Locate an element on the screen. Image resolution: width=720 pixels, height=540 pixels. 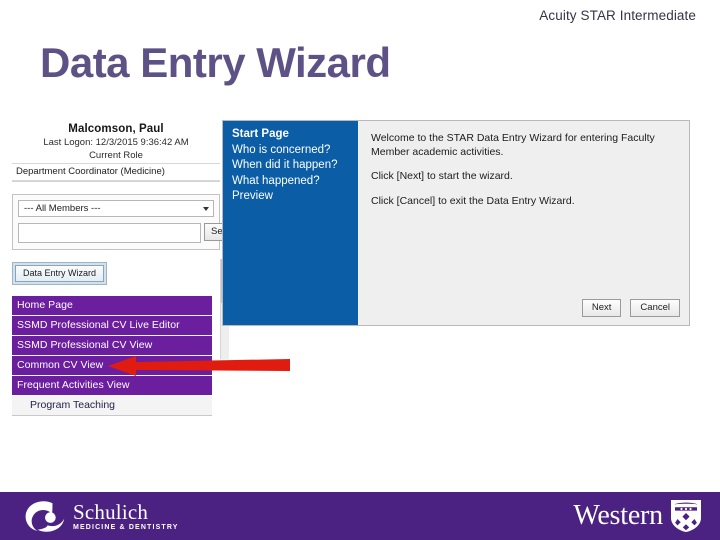
schulich-subtitle: MEDICINE & DENTISTRY is located at coordinates (126, 527).